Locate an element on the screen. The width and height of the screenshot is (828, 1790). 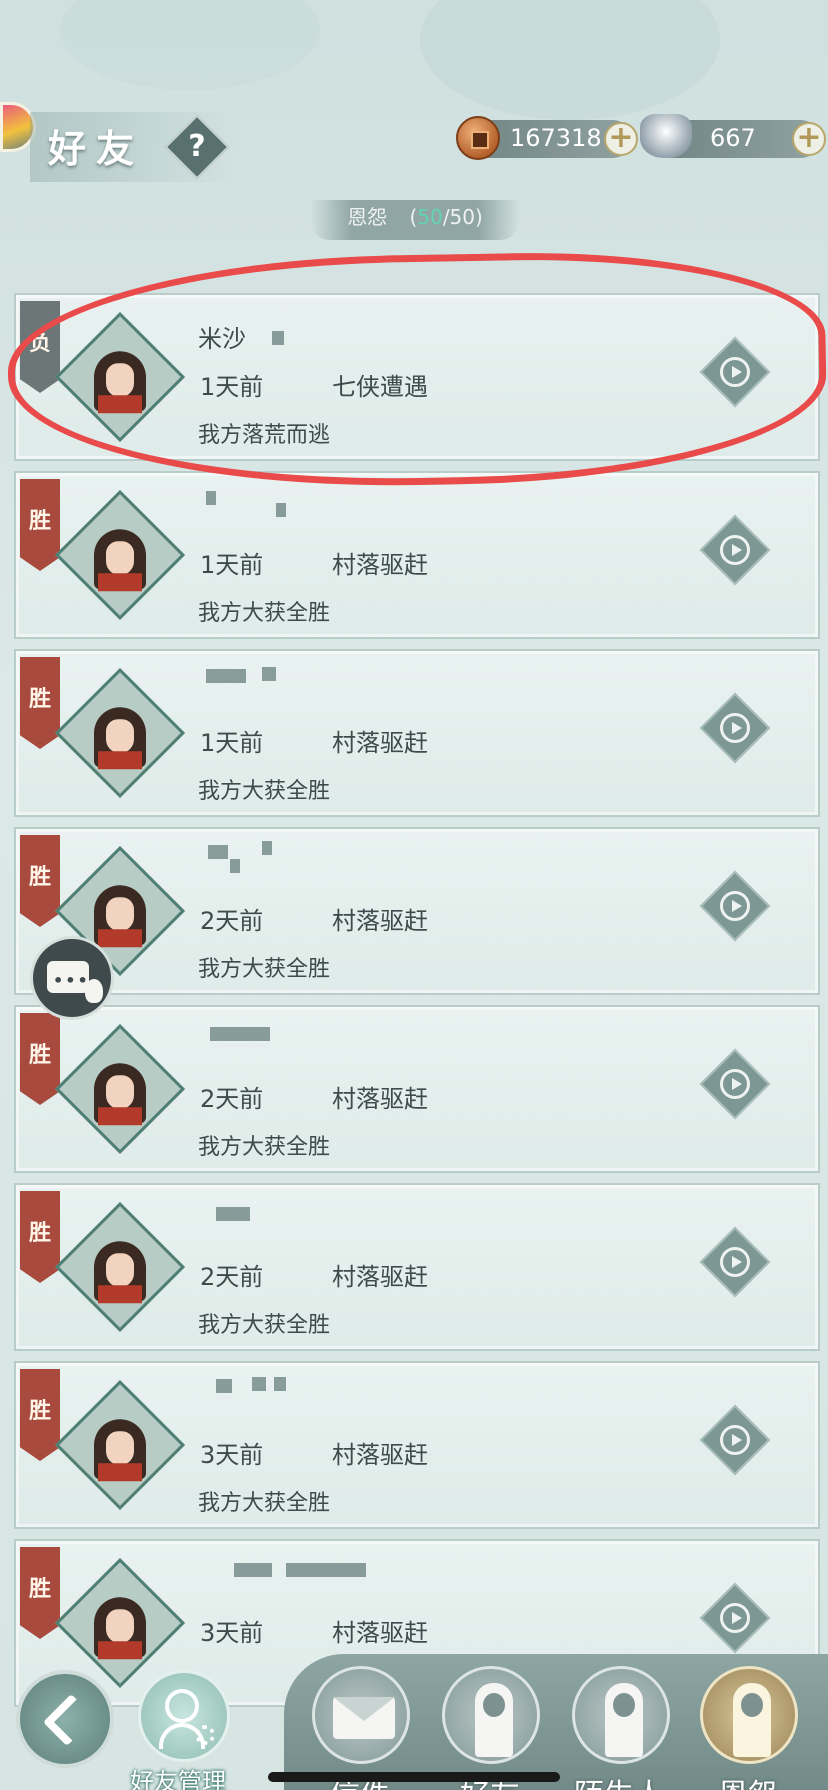
friend-manage-label: 好友管理 is located at coordinates (178, 1779).